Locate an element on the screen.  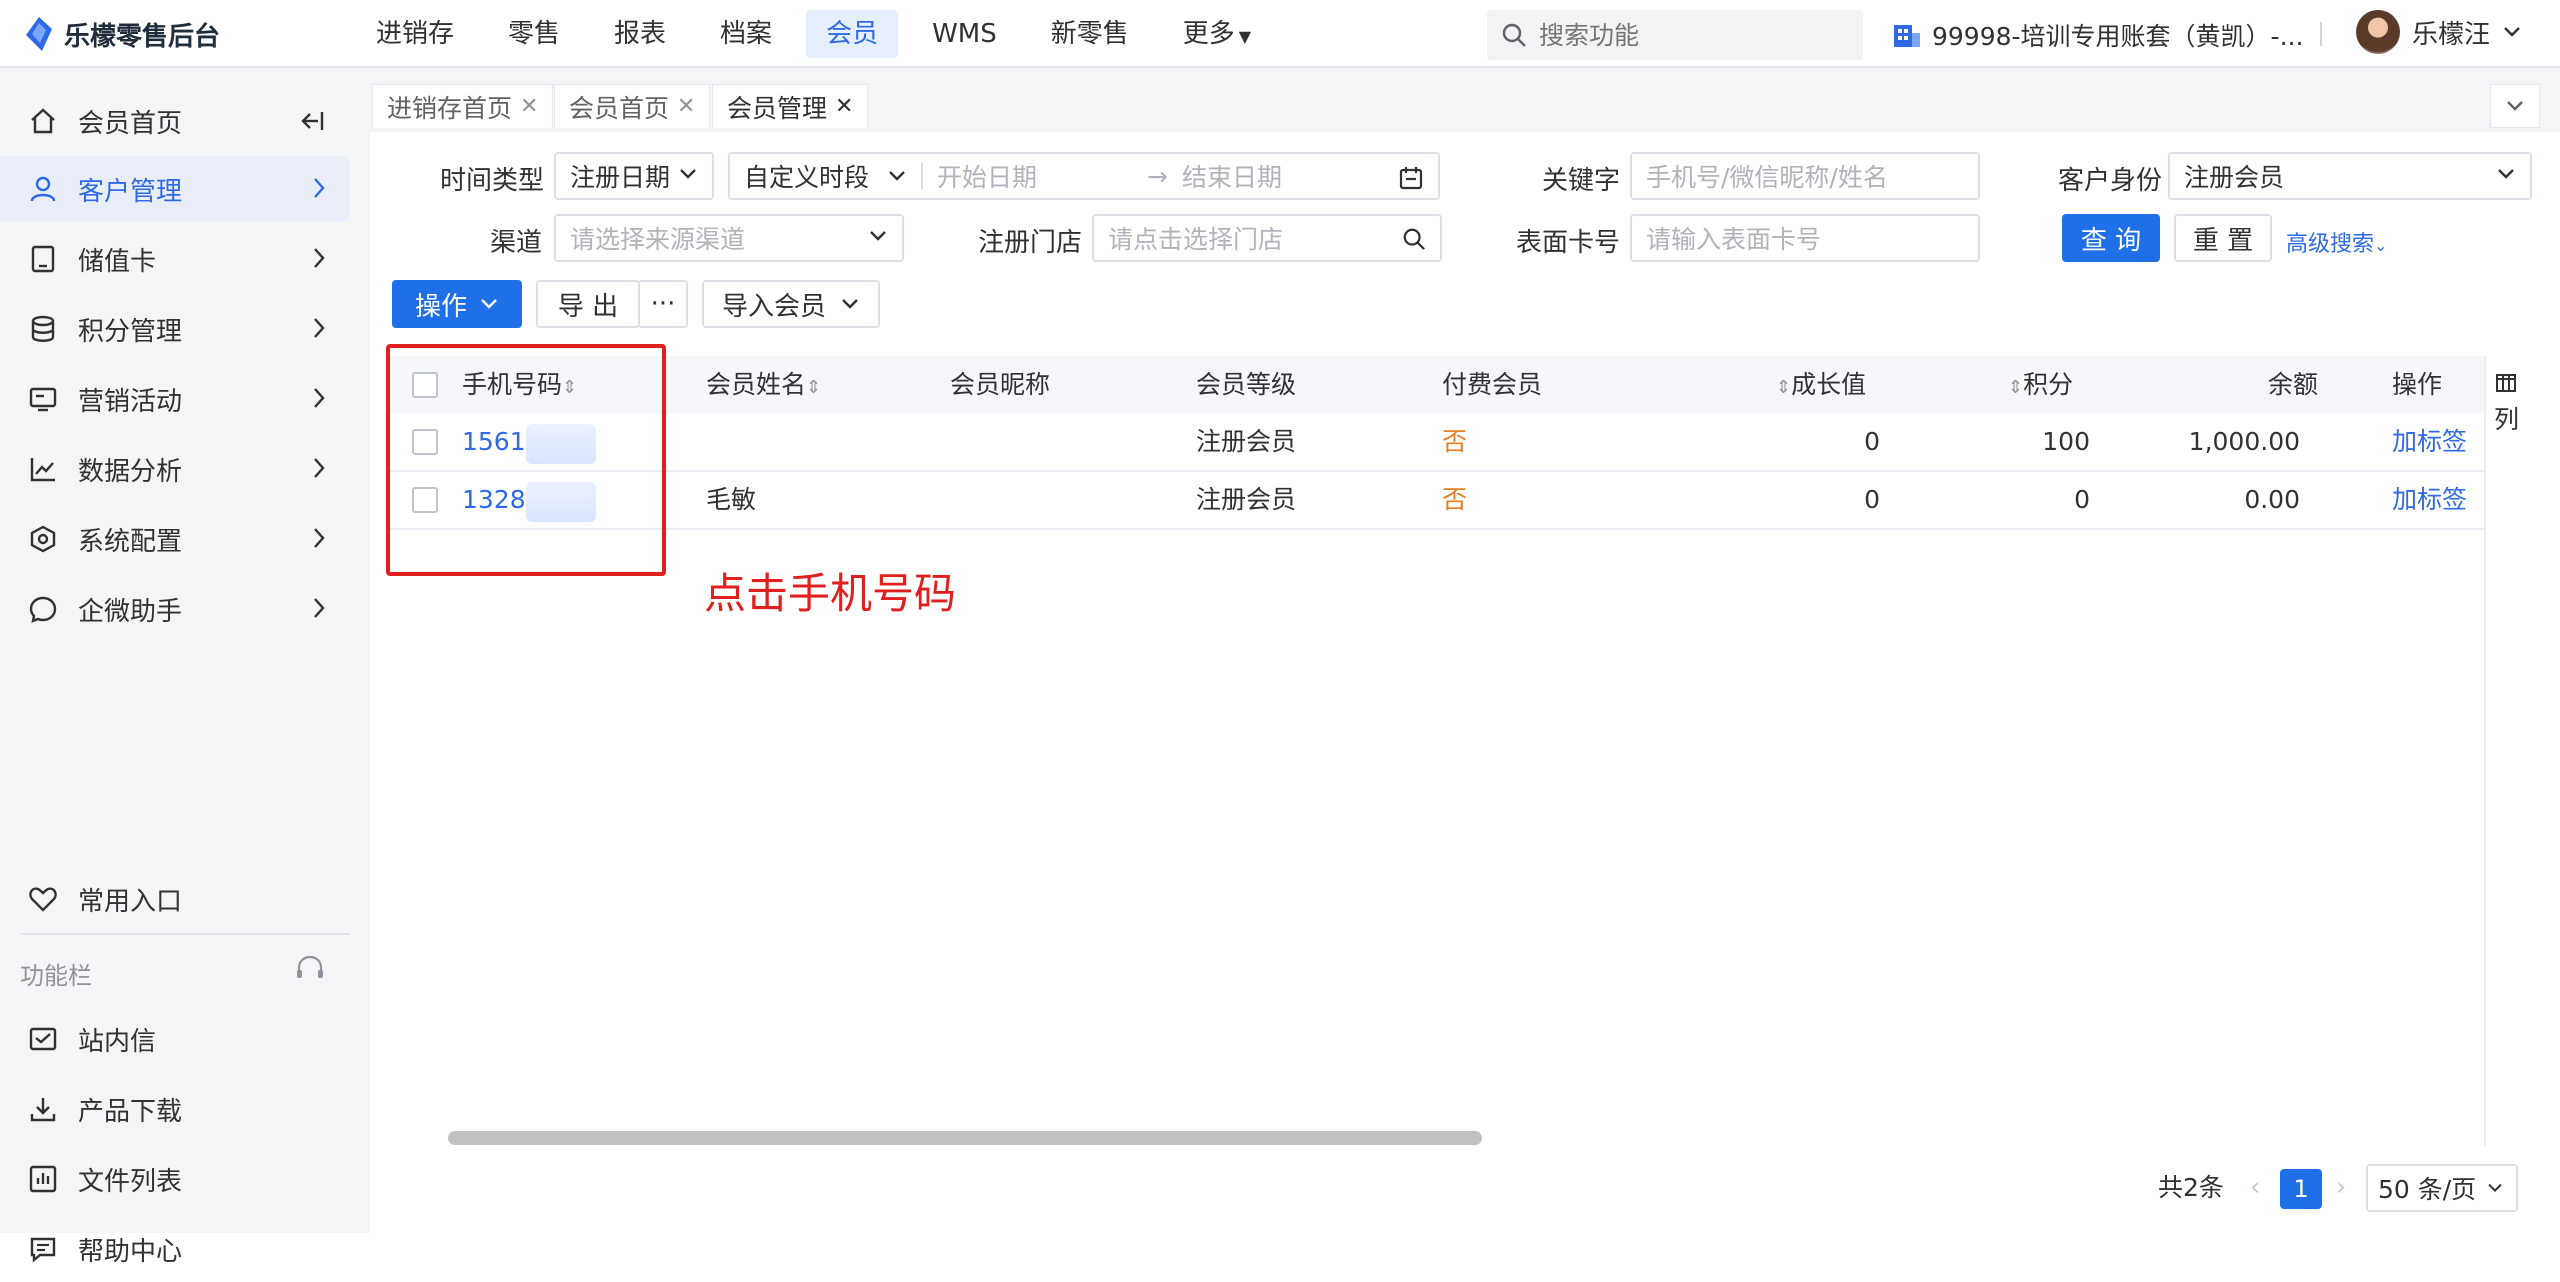
chat-bubble-icon is located at coordinates (43, 609).